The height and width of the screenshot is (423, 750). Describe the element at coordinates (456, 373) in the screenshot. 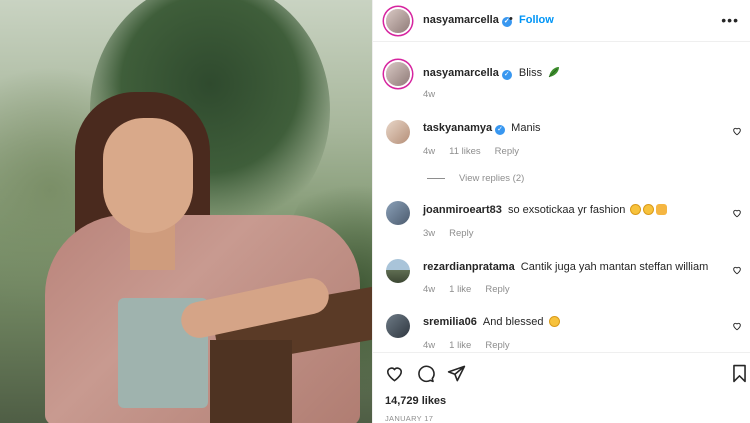

I see `share-icon` at that location.